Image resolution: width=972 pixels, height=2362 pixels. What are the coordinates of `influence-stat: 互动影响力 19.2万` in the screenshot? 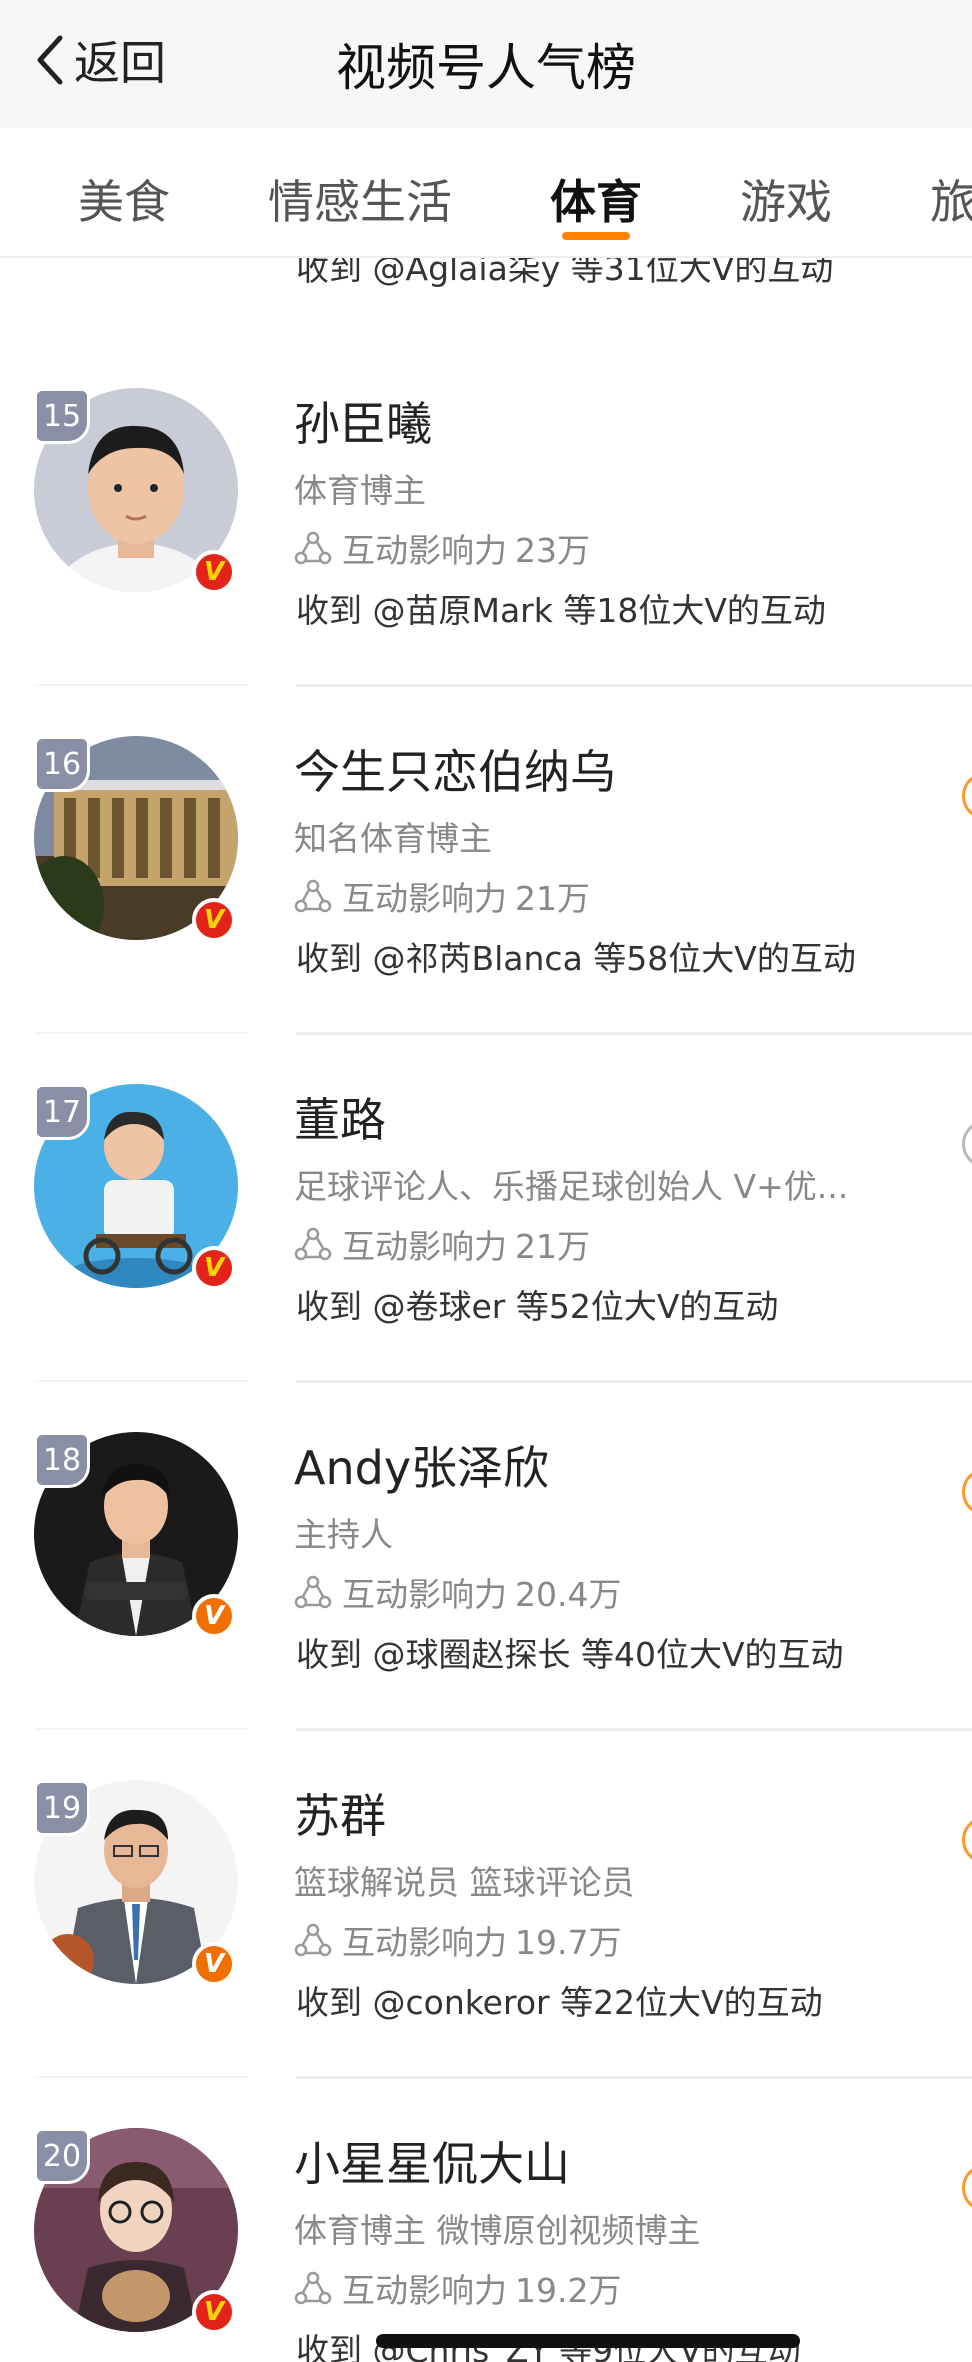 It's located at (457, 2289).